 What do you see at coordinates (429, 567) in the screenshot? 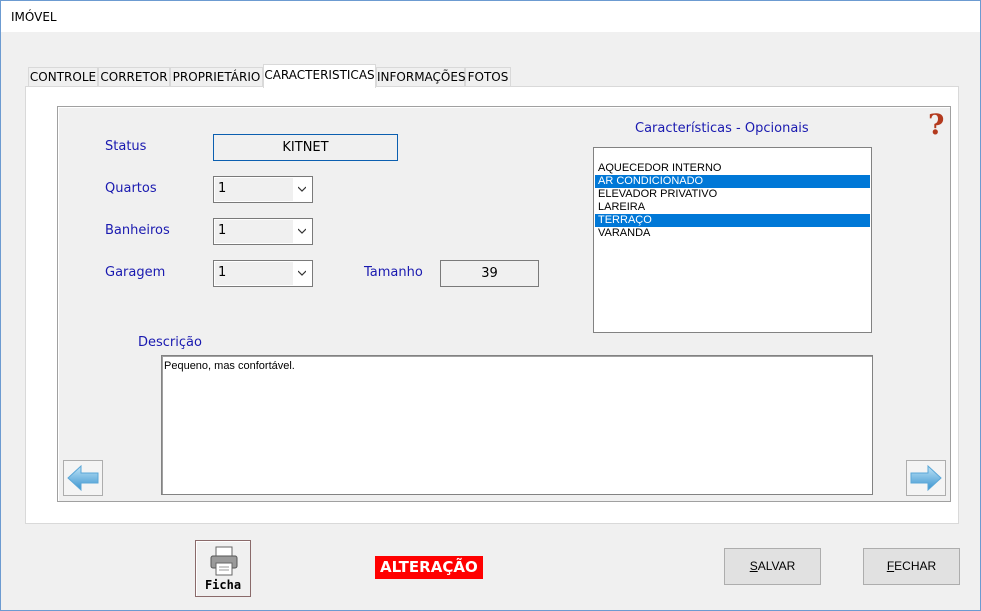
I see `status-badge: ALTERAÇÃO` at bounding box center [429, 567].